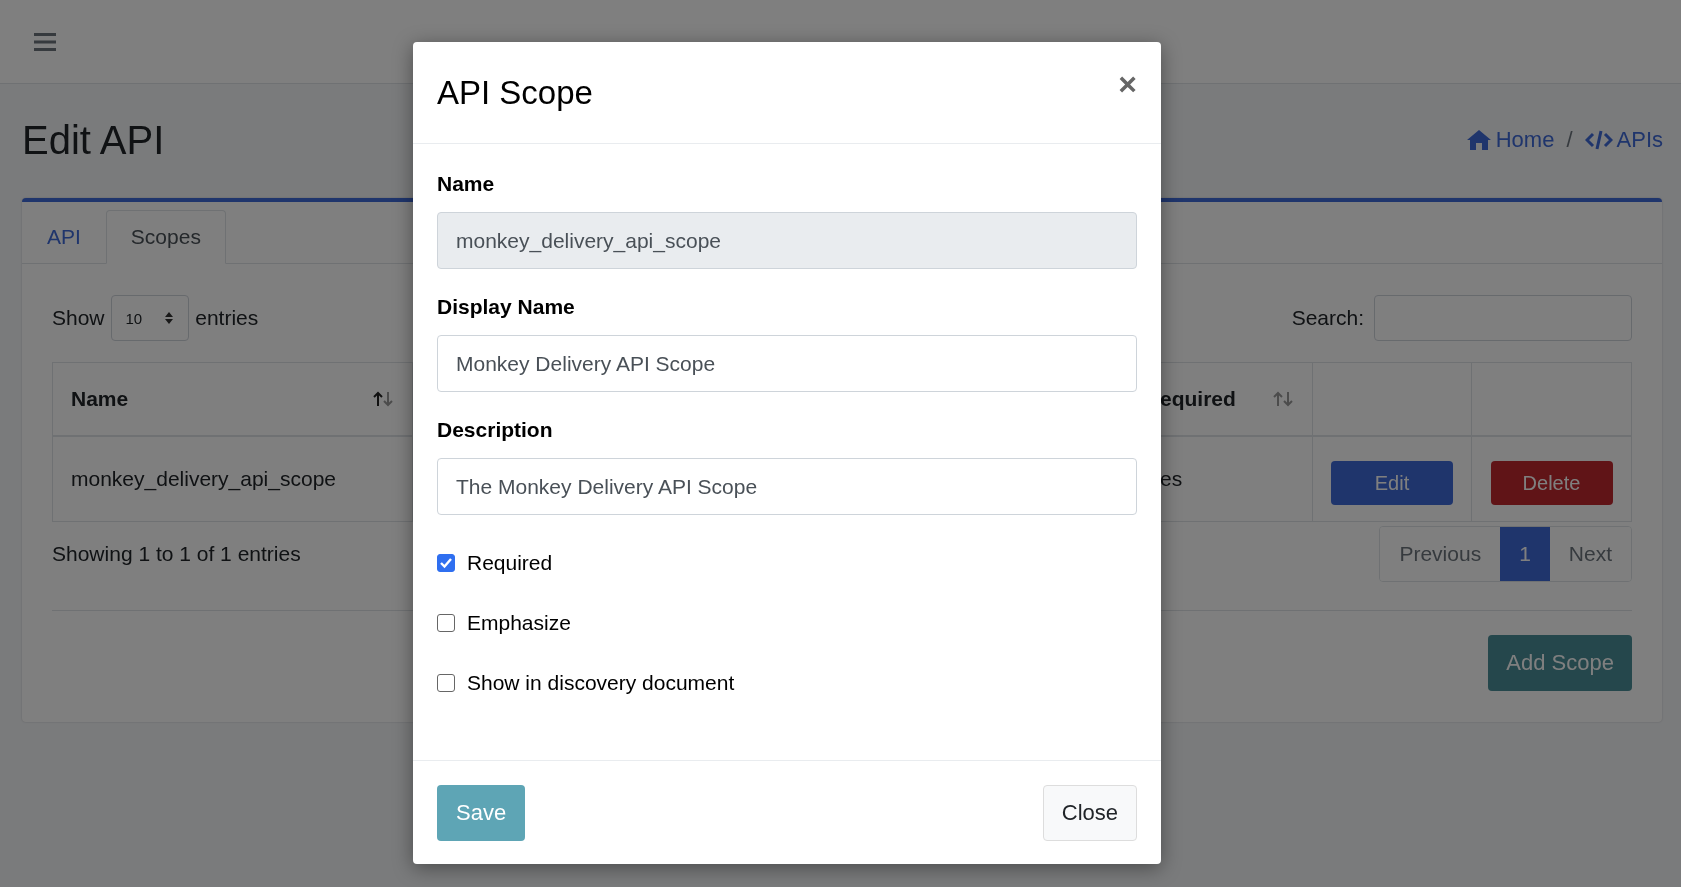 The width and height of the screenshot is (1681, 887). I want to click on menu-icon, so click(45, 41).